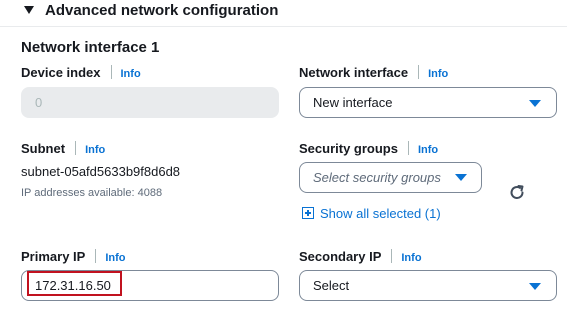 Image resolution: width=567 pixels, height=313 pixels. I want to click on subnet-value: subnet-05afd5633b9f8d6d8, so click(101, 171).